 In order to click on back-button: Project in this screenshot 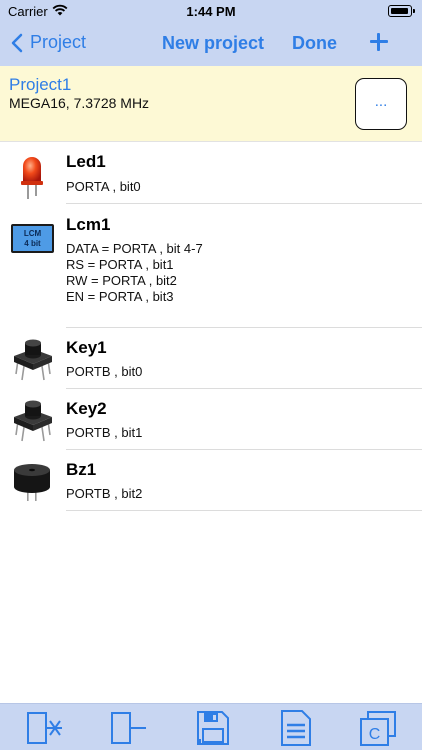, I will do `click(48, 42)`.